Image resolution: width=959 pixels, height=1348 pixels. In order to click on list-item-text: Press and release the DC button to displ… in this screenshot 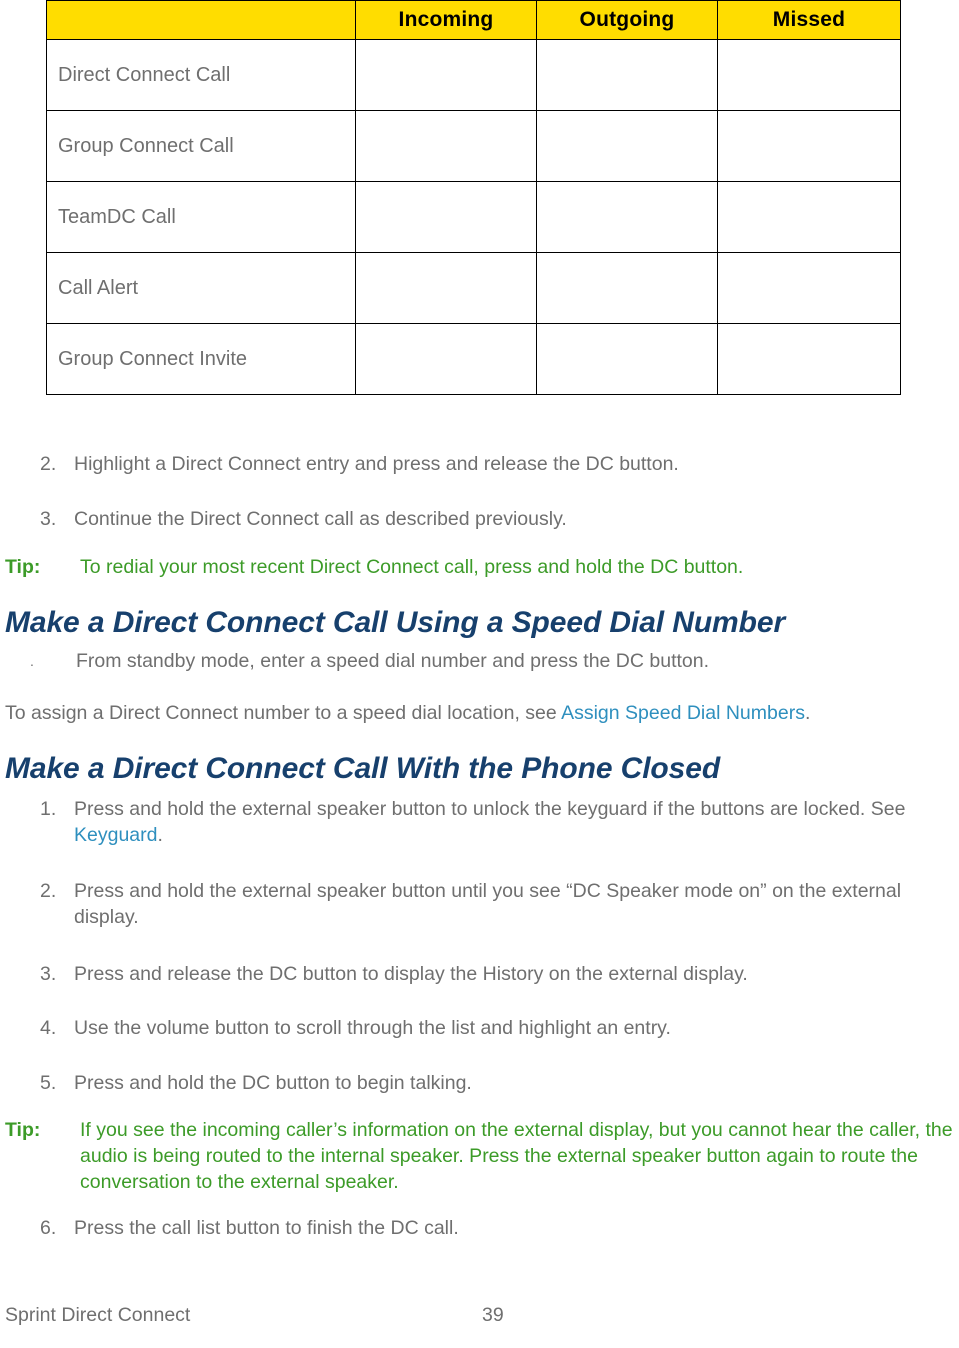, I will do `click(411, 974)`.